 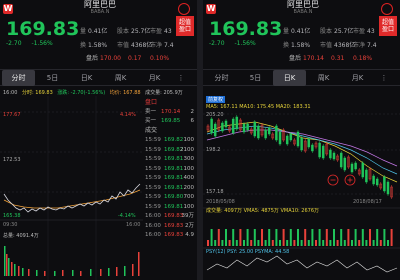 I want to click on last-price: 169.83, so click(x=246, y=29).